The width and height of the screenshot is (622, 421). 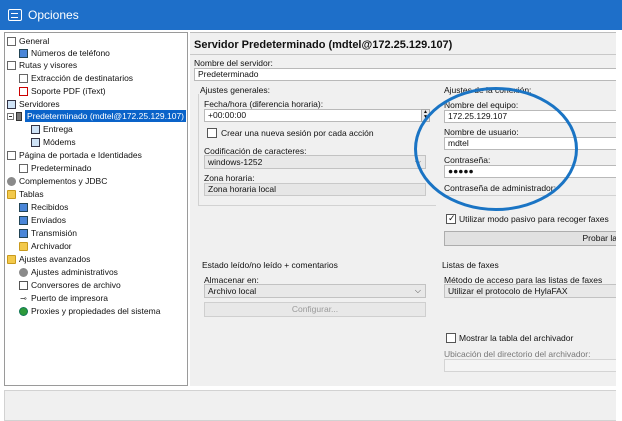 What do you see at coordinates (53, 142) in the screenshot?
I see `tree-item-modems: Módems` at bounding box center [53, 142].